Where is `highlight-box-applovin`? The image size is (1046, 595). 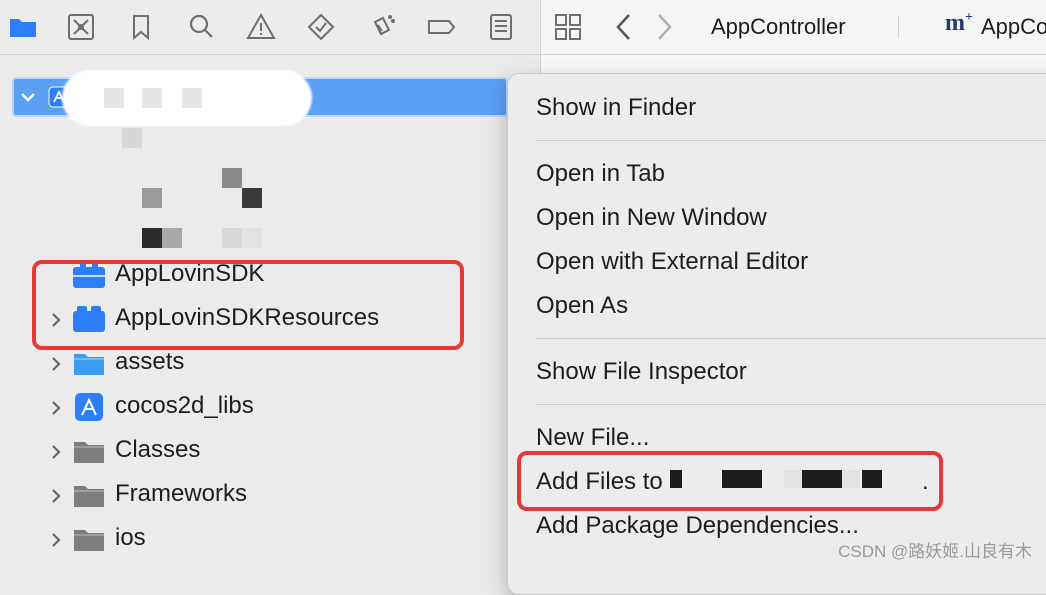 highlight-box-applovin is located at coordinates (248, 305).